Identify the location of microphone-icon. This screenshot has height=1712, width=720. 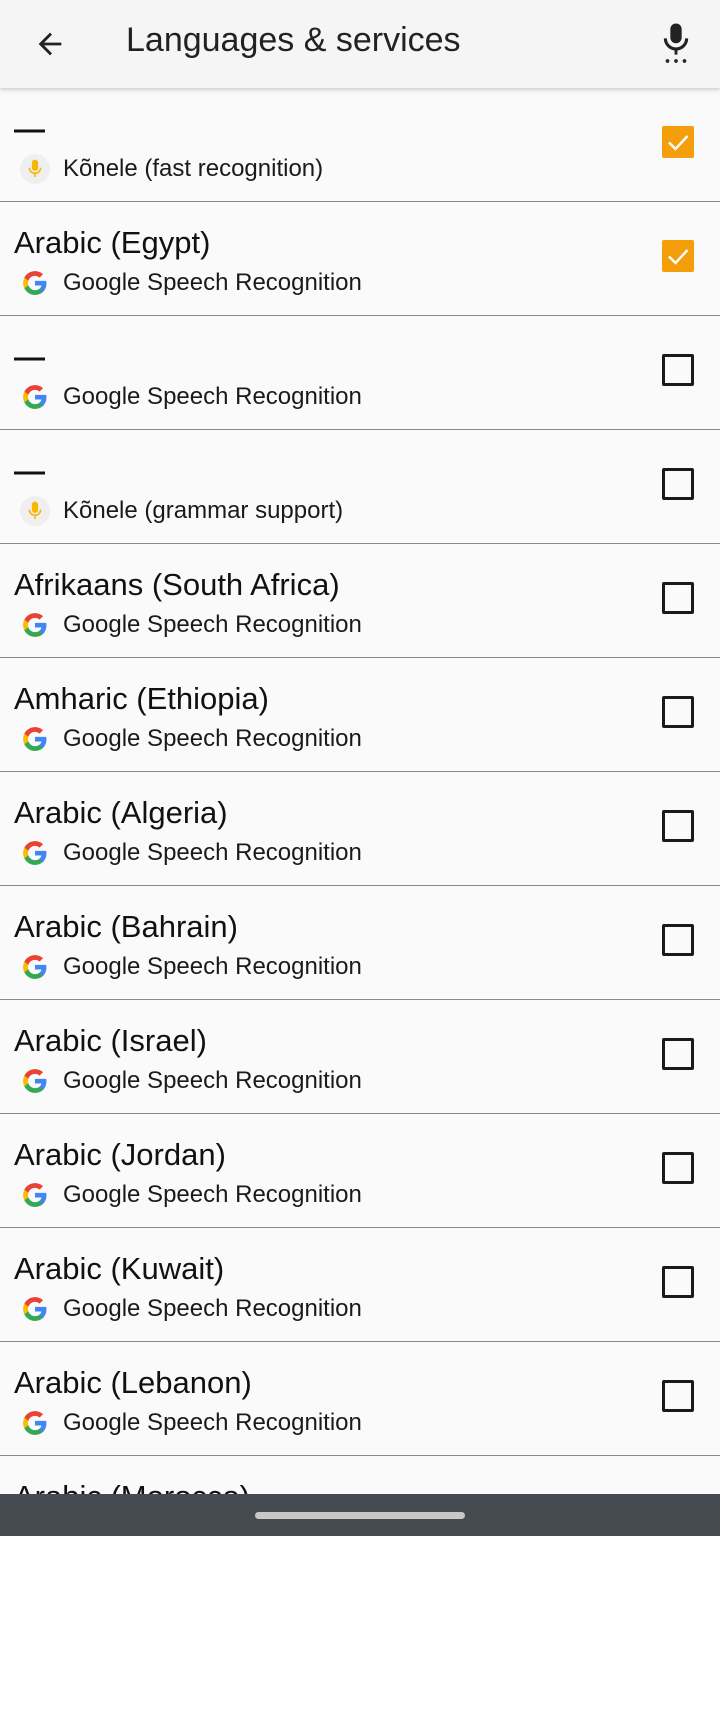
(676, 43).